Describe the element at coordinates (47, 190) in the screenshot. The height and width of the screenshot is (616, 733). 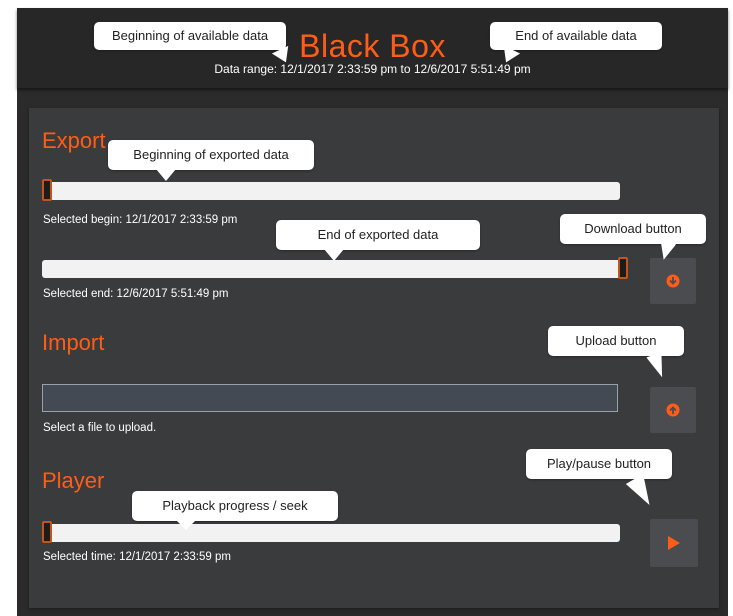
I see `export-begin-handle` at that location.